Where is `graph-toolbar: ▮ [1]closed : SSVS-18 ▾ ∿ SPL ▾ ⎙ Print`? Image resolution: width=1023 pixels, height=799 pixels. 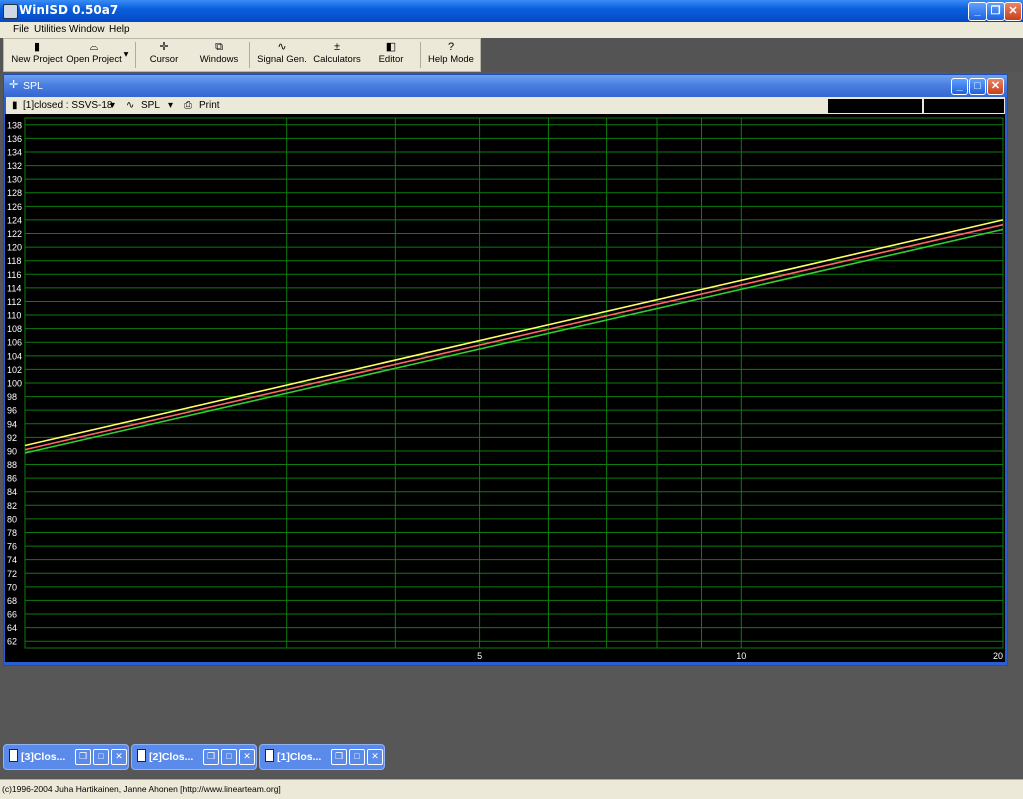
graph-toolbar: ▮ [1]closed : SSVS-18 ▾ ∿ SPL ▾ ⎙ Print is located at coordinates (505, 106).